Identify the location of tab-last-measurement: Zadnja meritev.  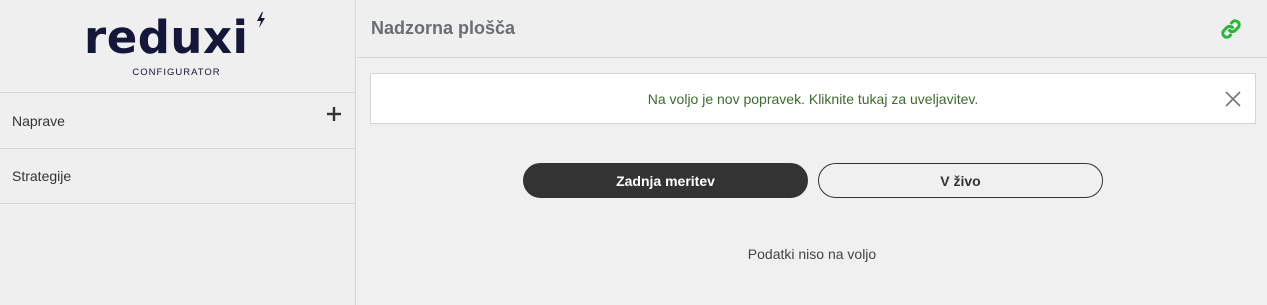
(665, 180).